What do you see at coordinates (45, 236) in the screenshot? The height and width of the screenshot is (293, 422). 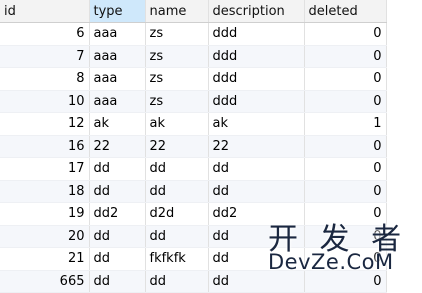 I see `cell-id: 20` at bounding box center [45, 236].